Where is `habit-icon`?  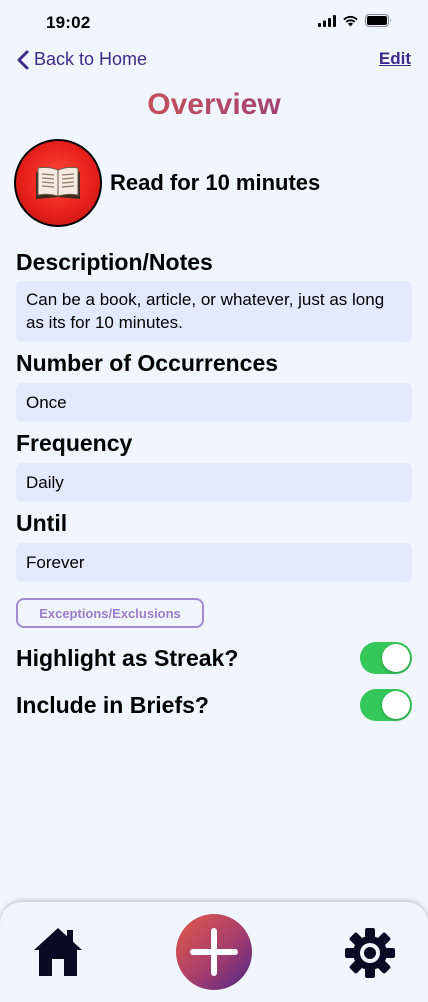
habit-icon is located at coordinates (58, 183).